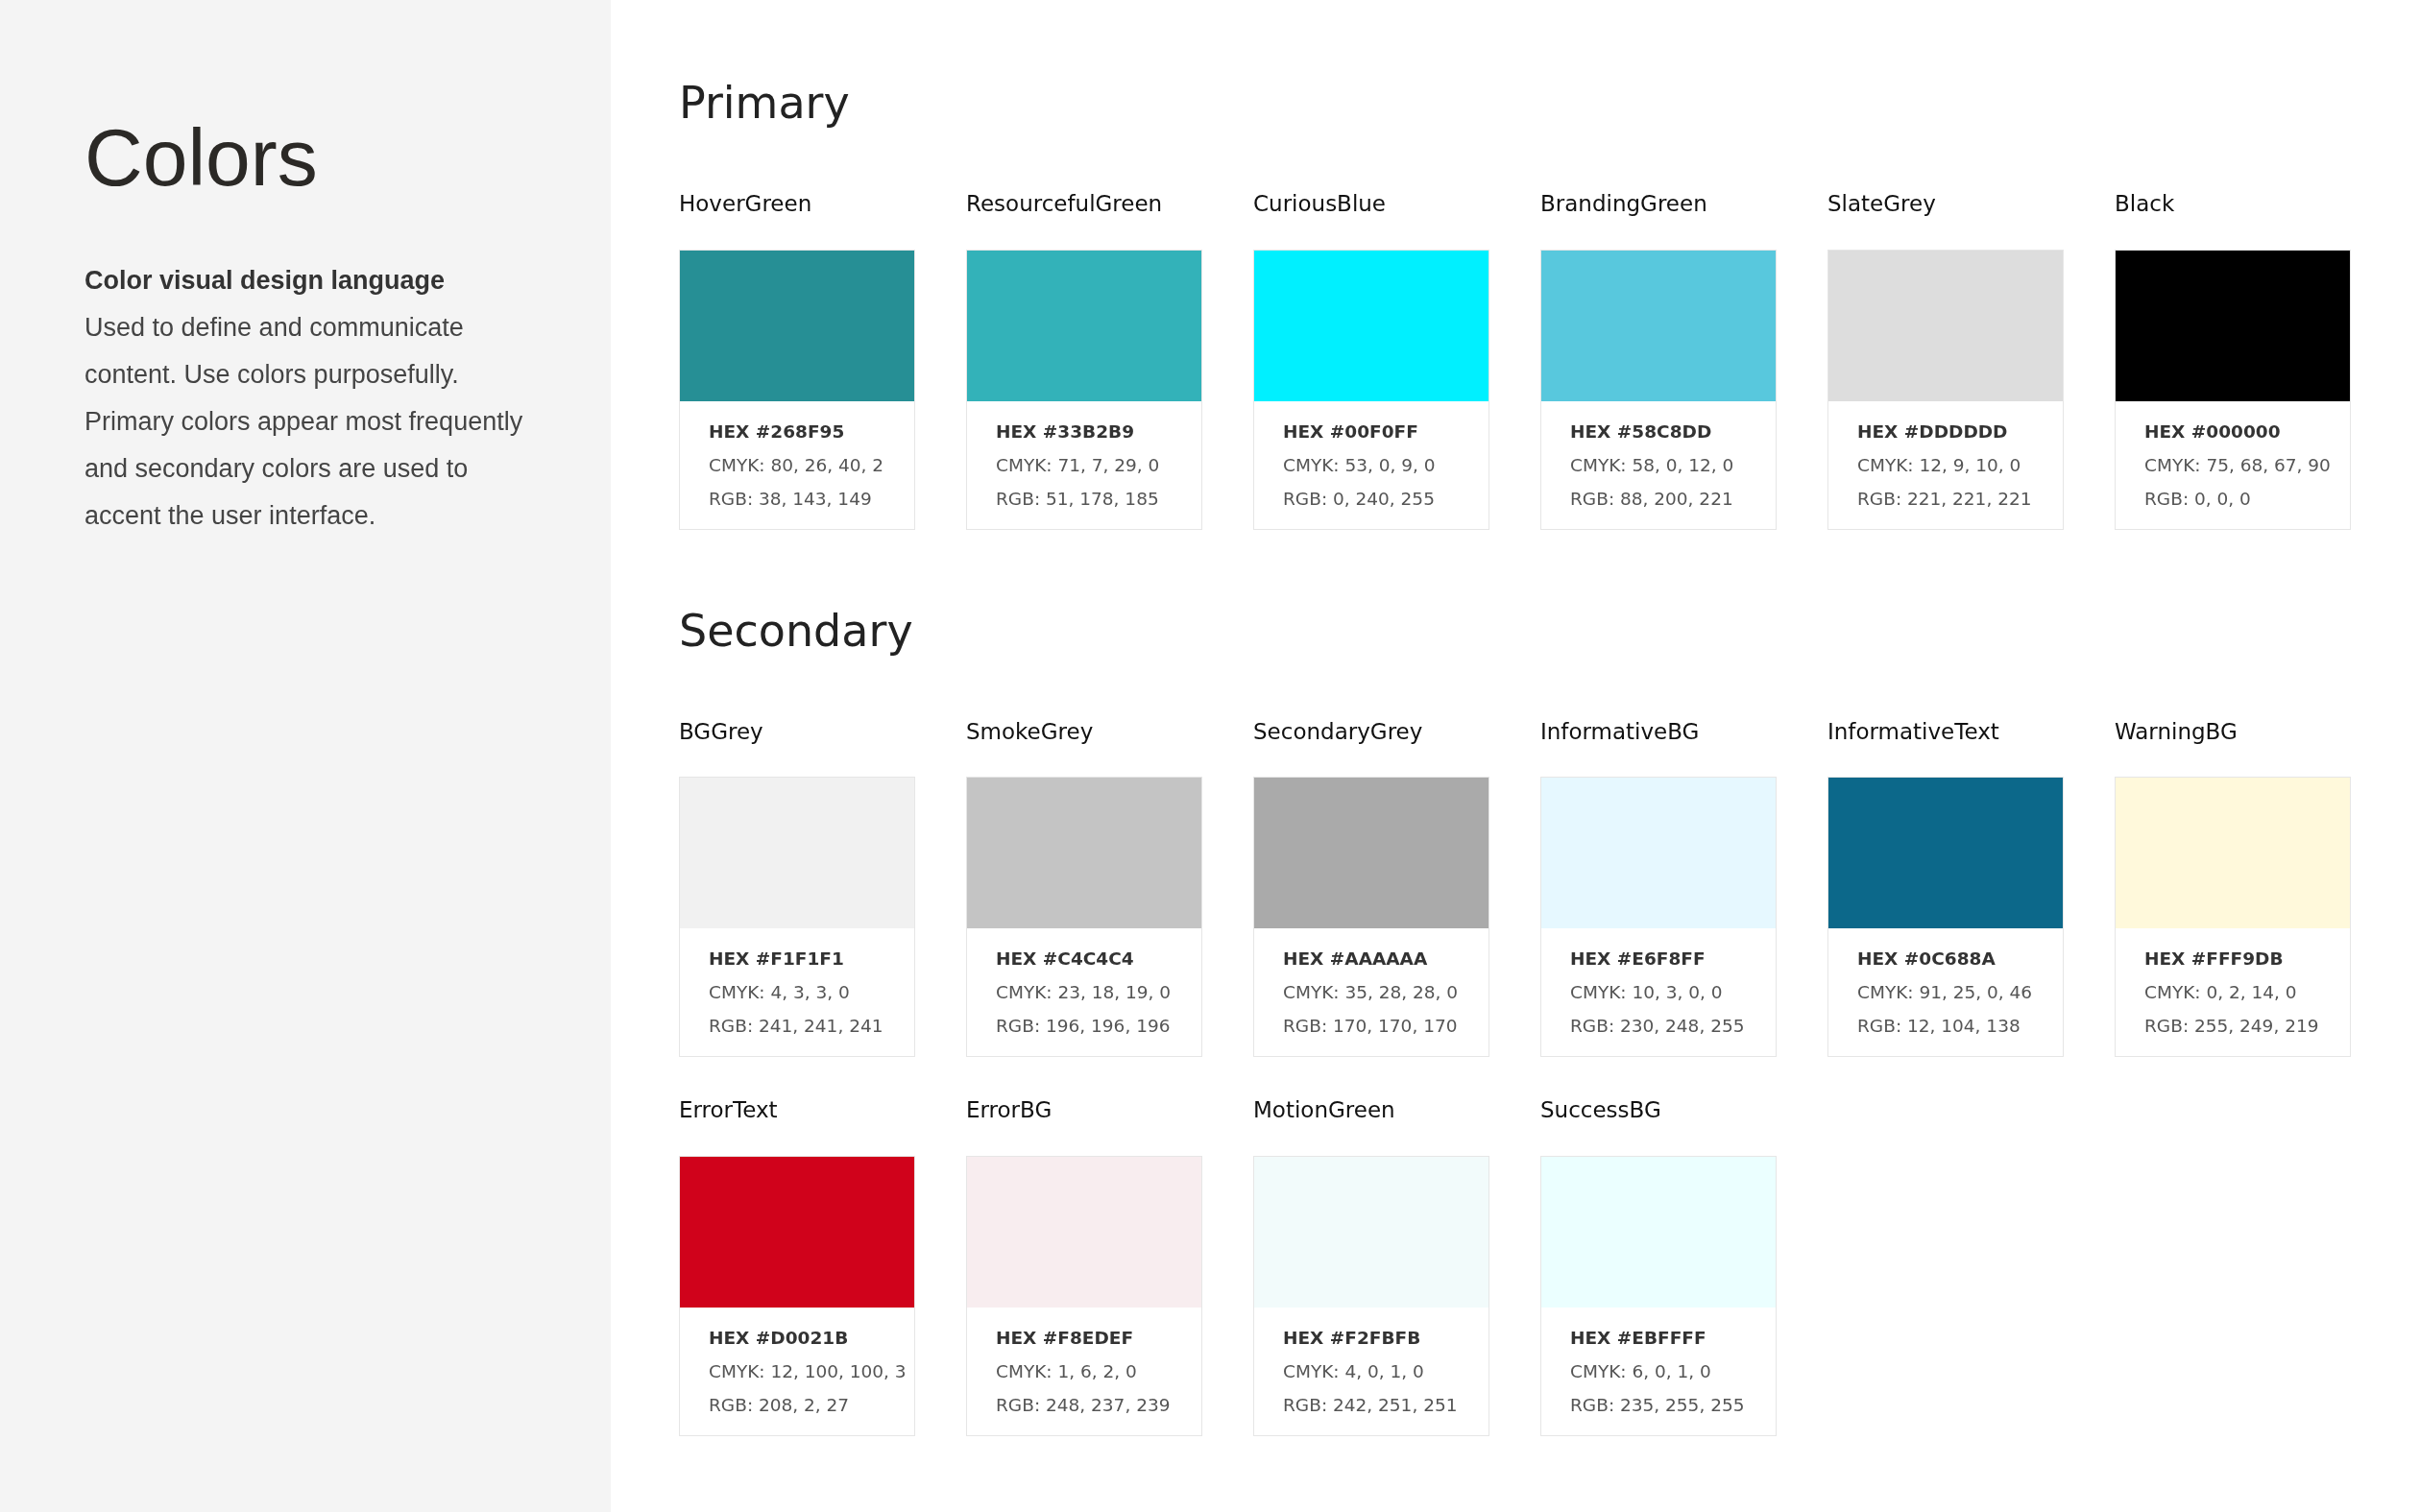 The height and width of the screenshot is (1512, 2420). Describe the element at coordinates (1652, 499) in the screenshot. I see `rgb-value: RGB: 88, 200, 221` at that location.